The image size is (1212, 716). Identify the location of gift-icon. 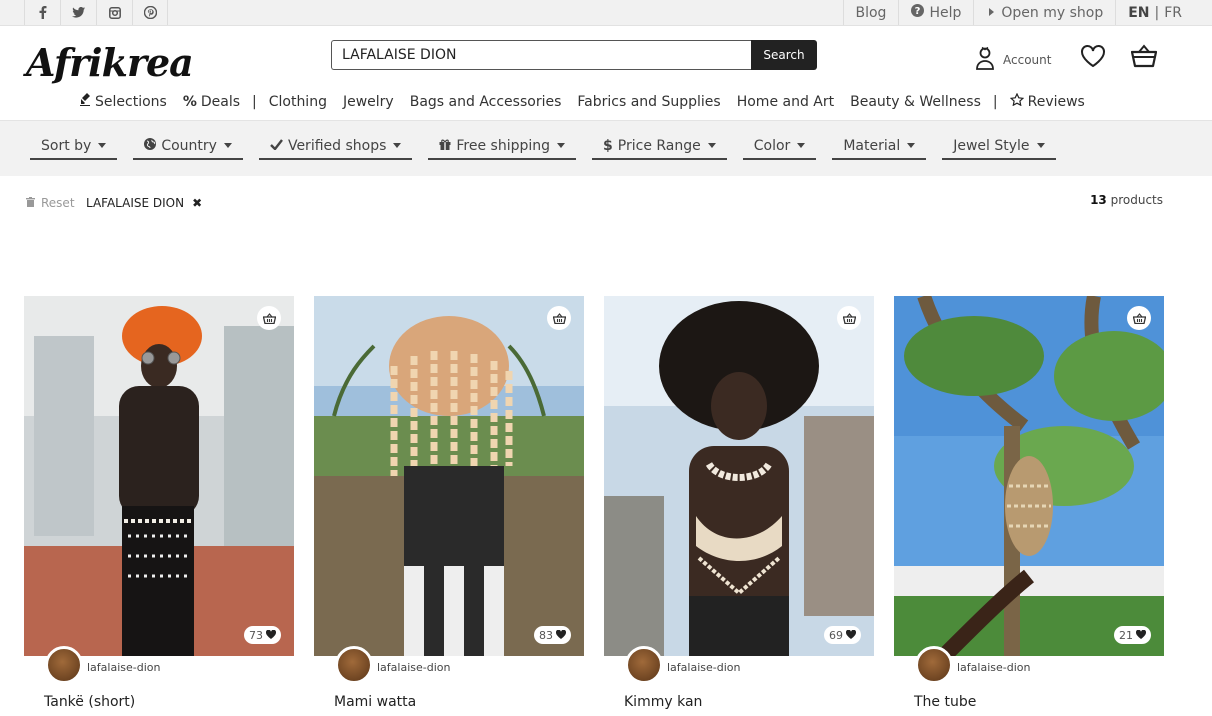
(445, 146).